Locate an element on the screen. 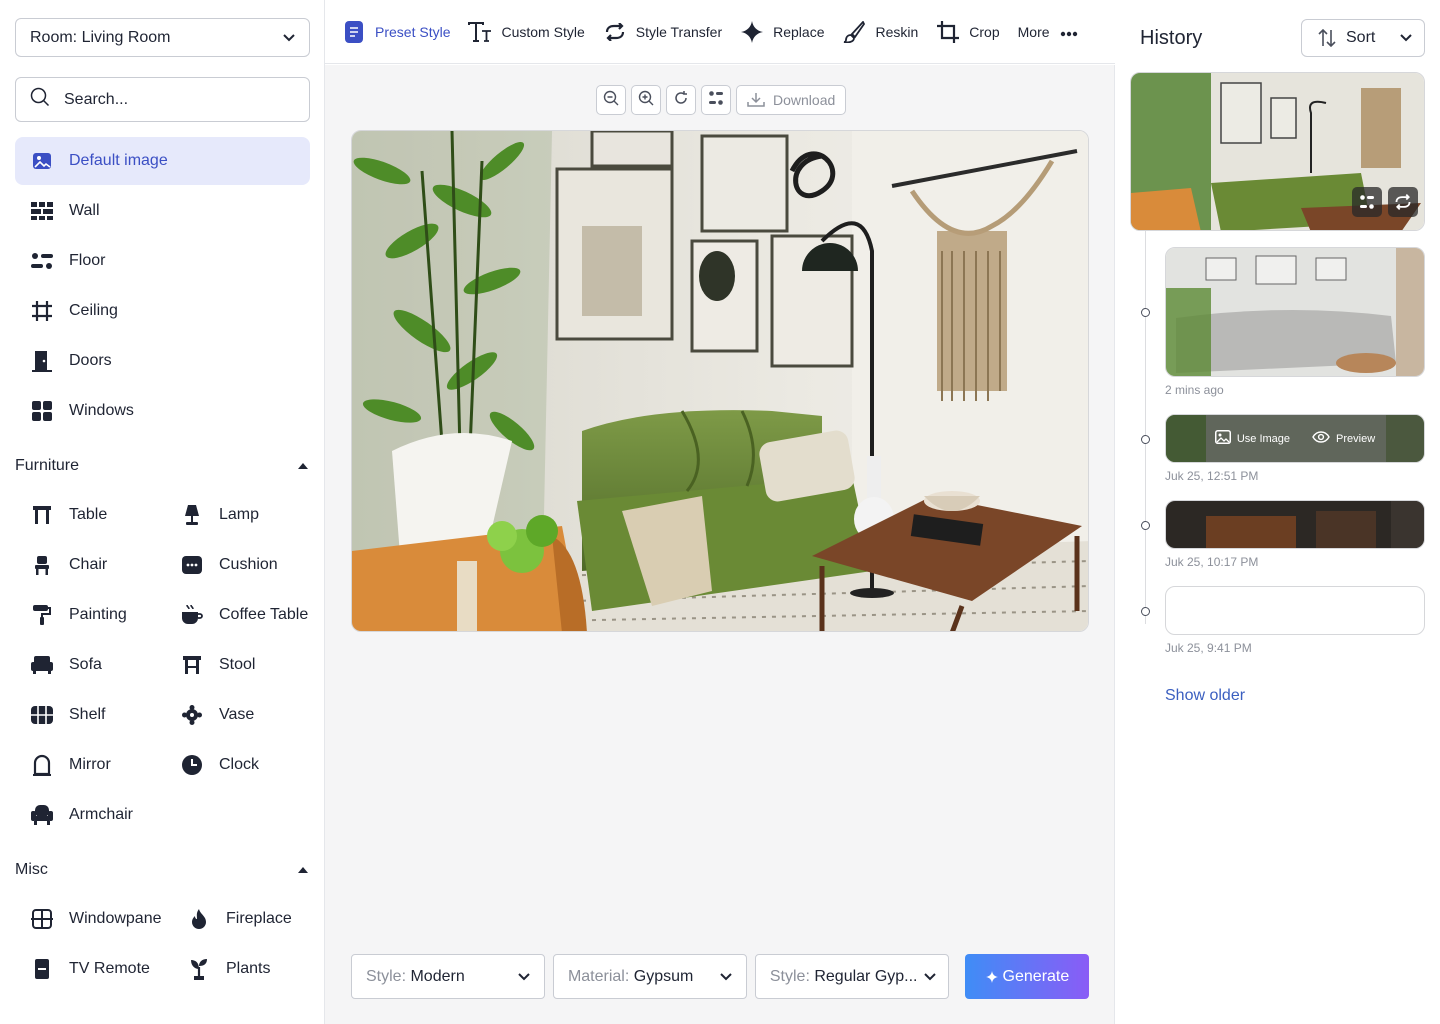  use-image-button: Use Image is located at coordinates (1252, 438).